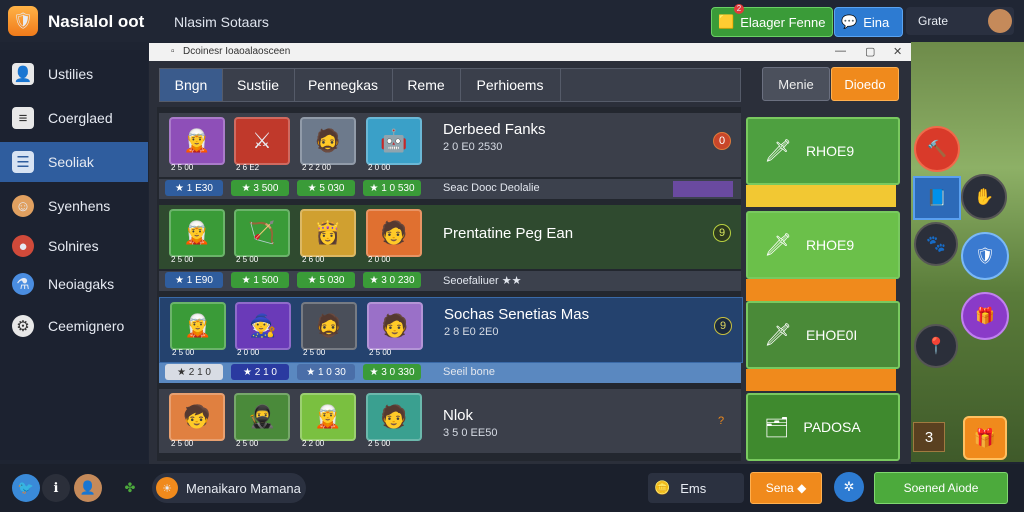 The width and height of the screenshot is (1024, 512). I want to click on green-header-button-label: Elaager Fenne, so click(783, 22).